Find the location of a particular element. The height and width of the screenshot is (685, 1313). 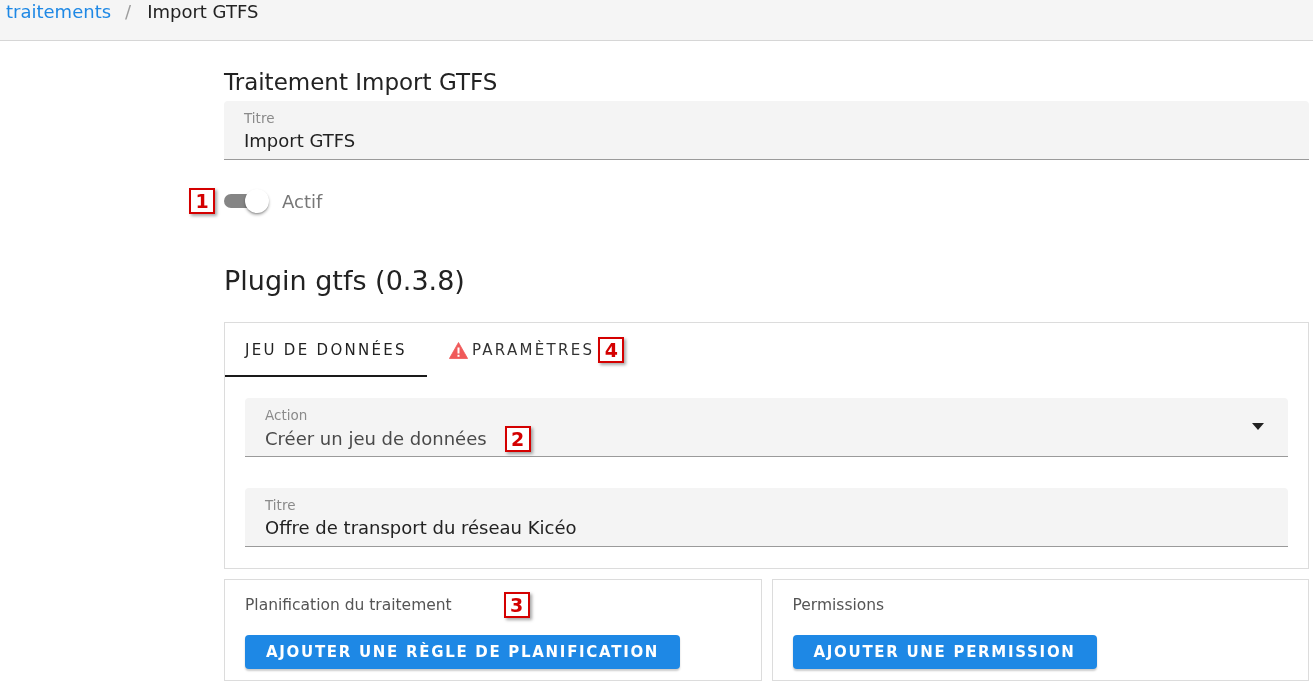

add-button: AJOUTER UNE RÈGLE DE PLANIFICATION is located at coordinates (463, 652).